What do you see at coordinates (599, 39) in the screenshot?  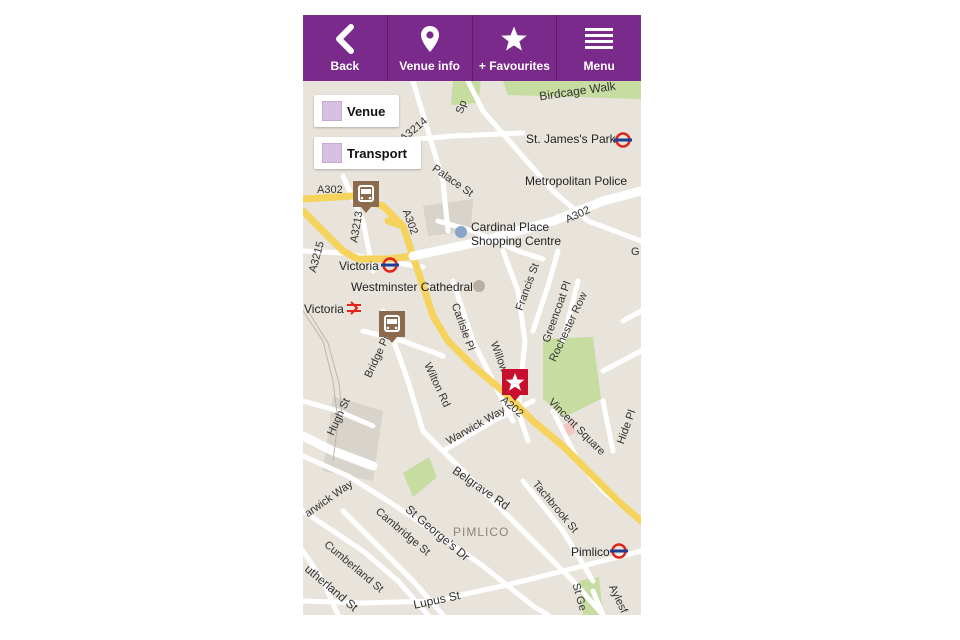 I see `hamburger-menu-icon` at bounding box center [599, 39].